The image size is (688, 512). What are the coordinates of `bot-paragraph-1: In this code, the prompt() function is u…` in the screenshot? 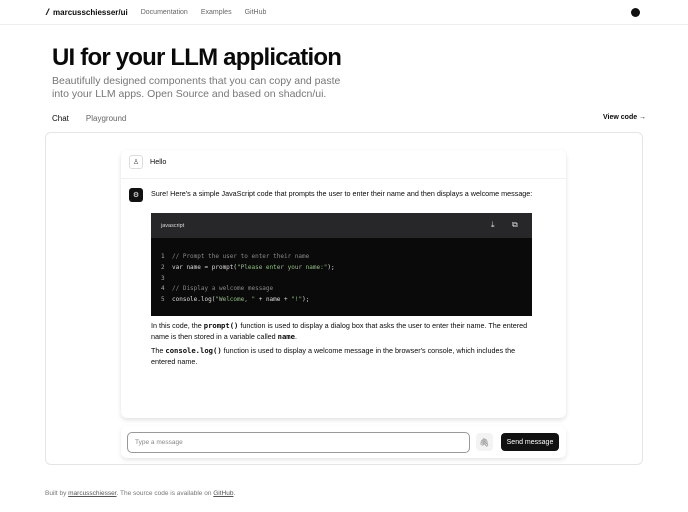 It's located at (343, 331).